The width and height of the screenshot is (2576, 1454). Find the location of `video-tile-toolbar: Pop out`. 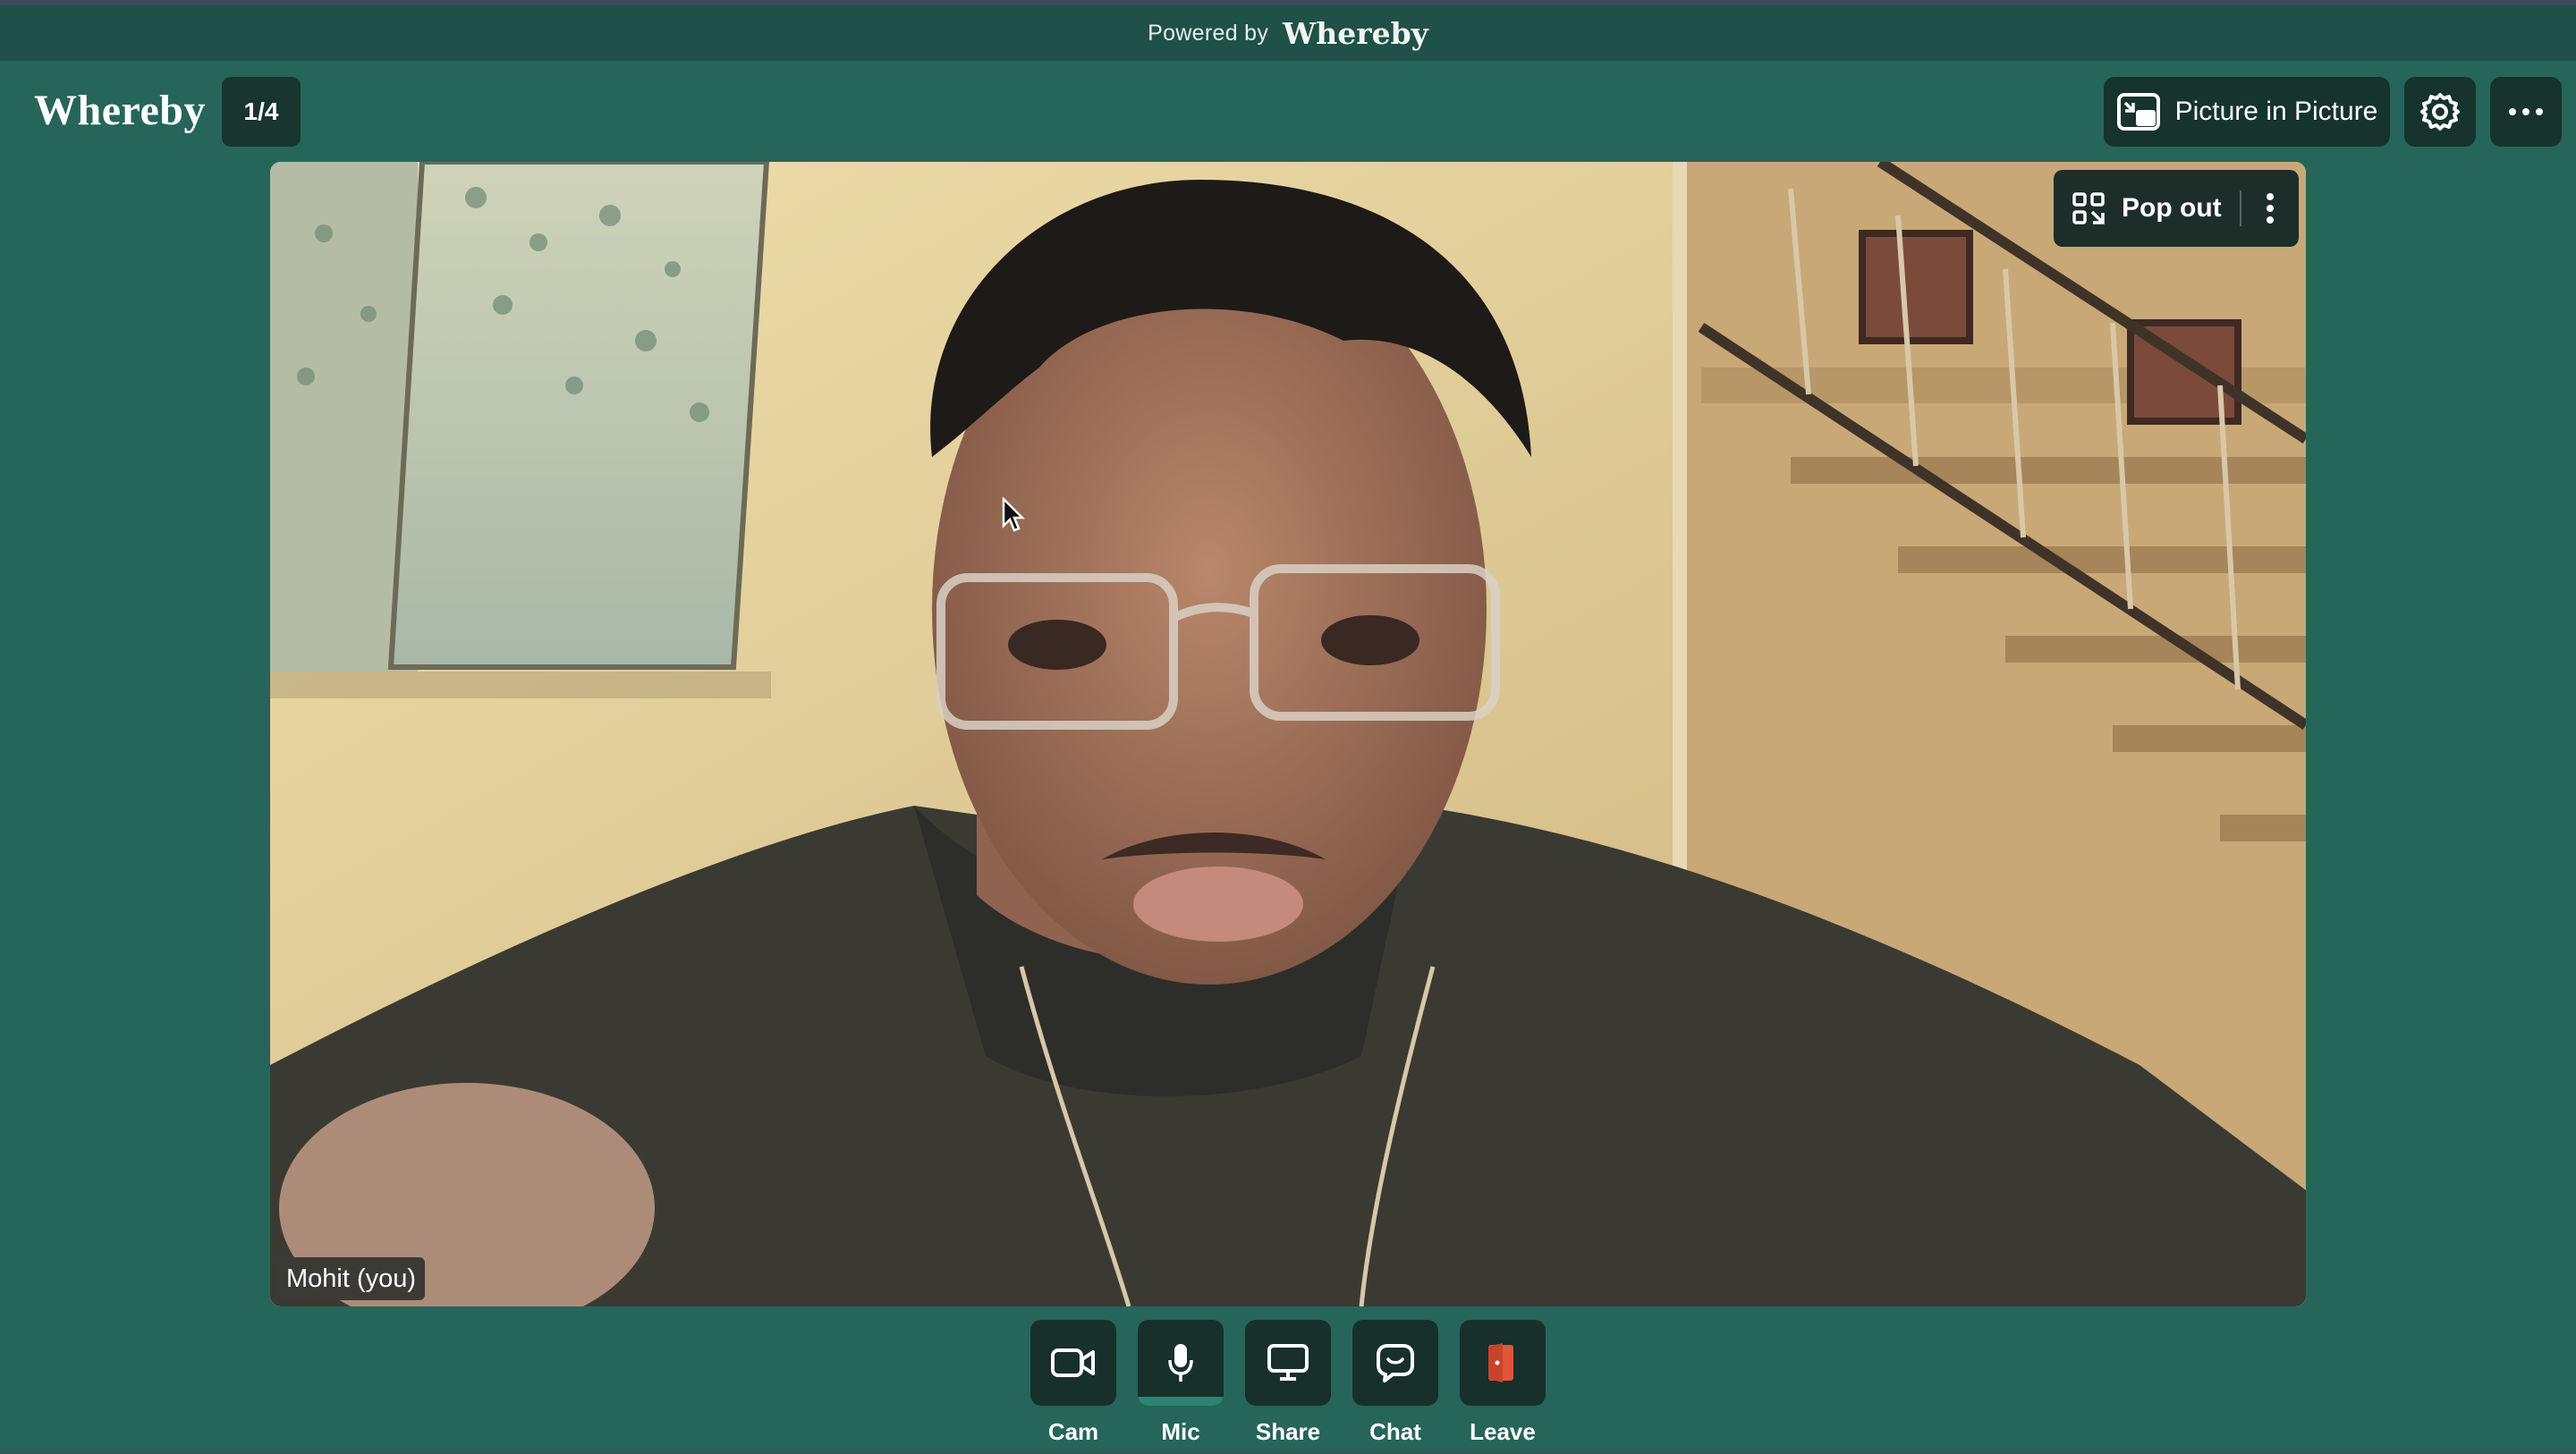

video-tile-toolbar: Pop out is located at coordinates (2176, 209).